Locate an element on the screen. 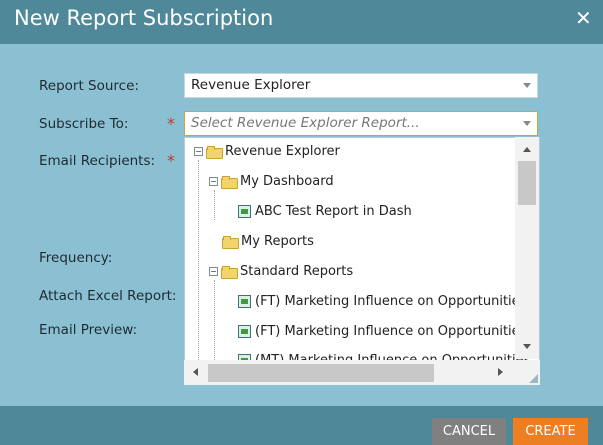 This screenshot has width=603, height=445. tree-item-my-reports: My Reports is located at coordinates (268, 241).